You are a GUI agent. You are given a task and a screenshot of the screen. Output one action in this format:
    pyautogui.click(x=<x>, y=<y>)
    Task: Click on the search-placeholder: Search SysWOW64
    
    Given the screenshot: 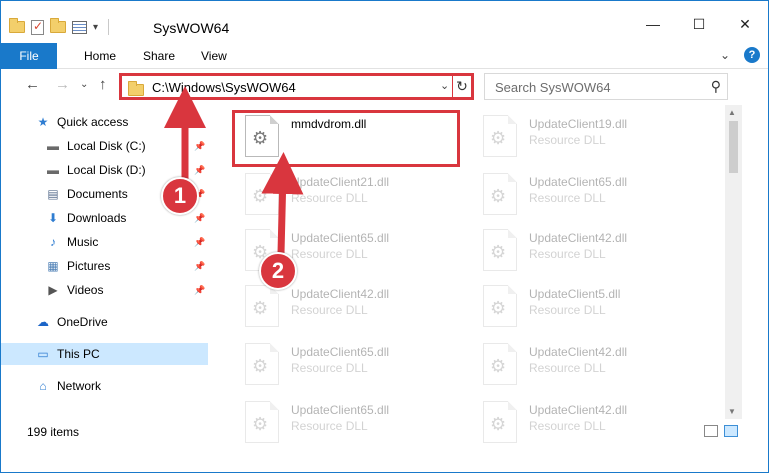 What is the action you would take?
    pyautogui.click(x=553, y=87)
    